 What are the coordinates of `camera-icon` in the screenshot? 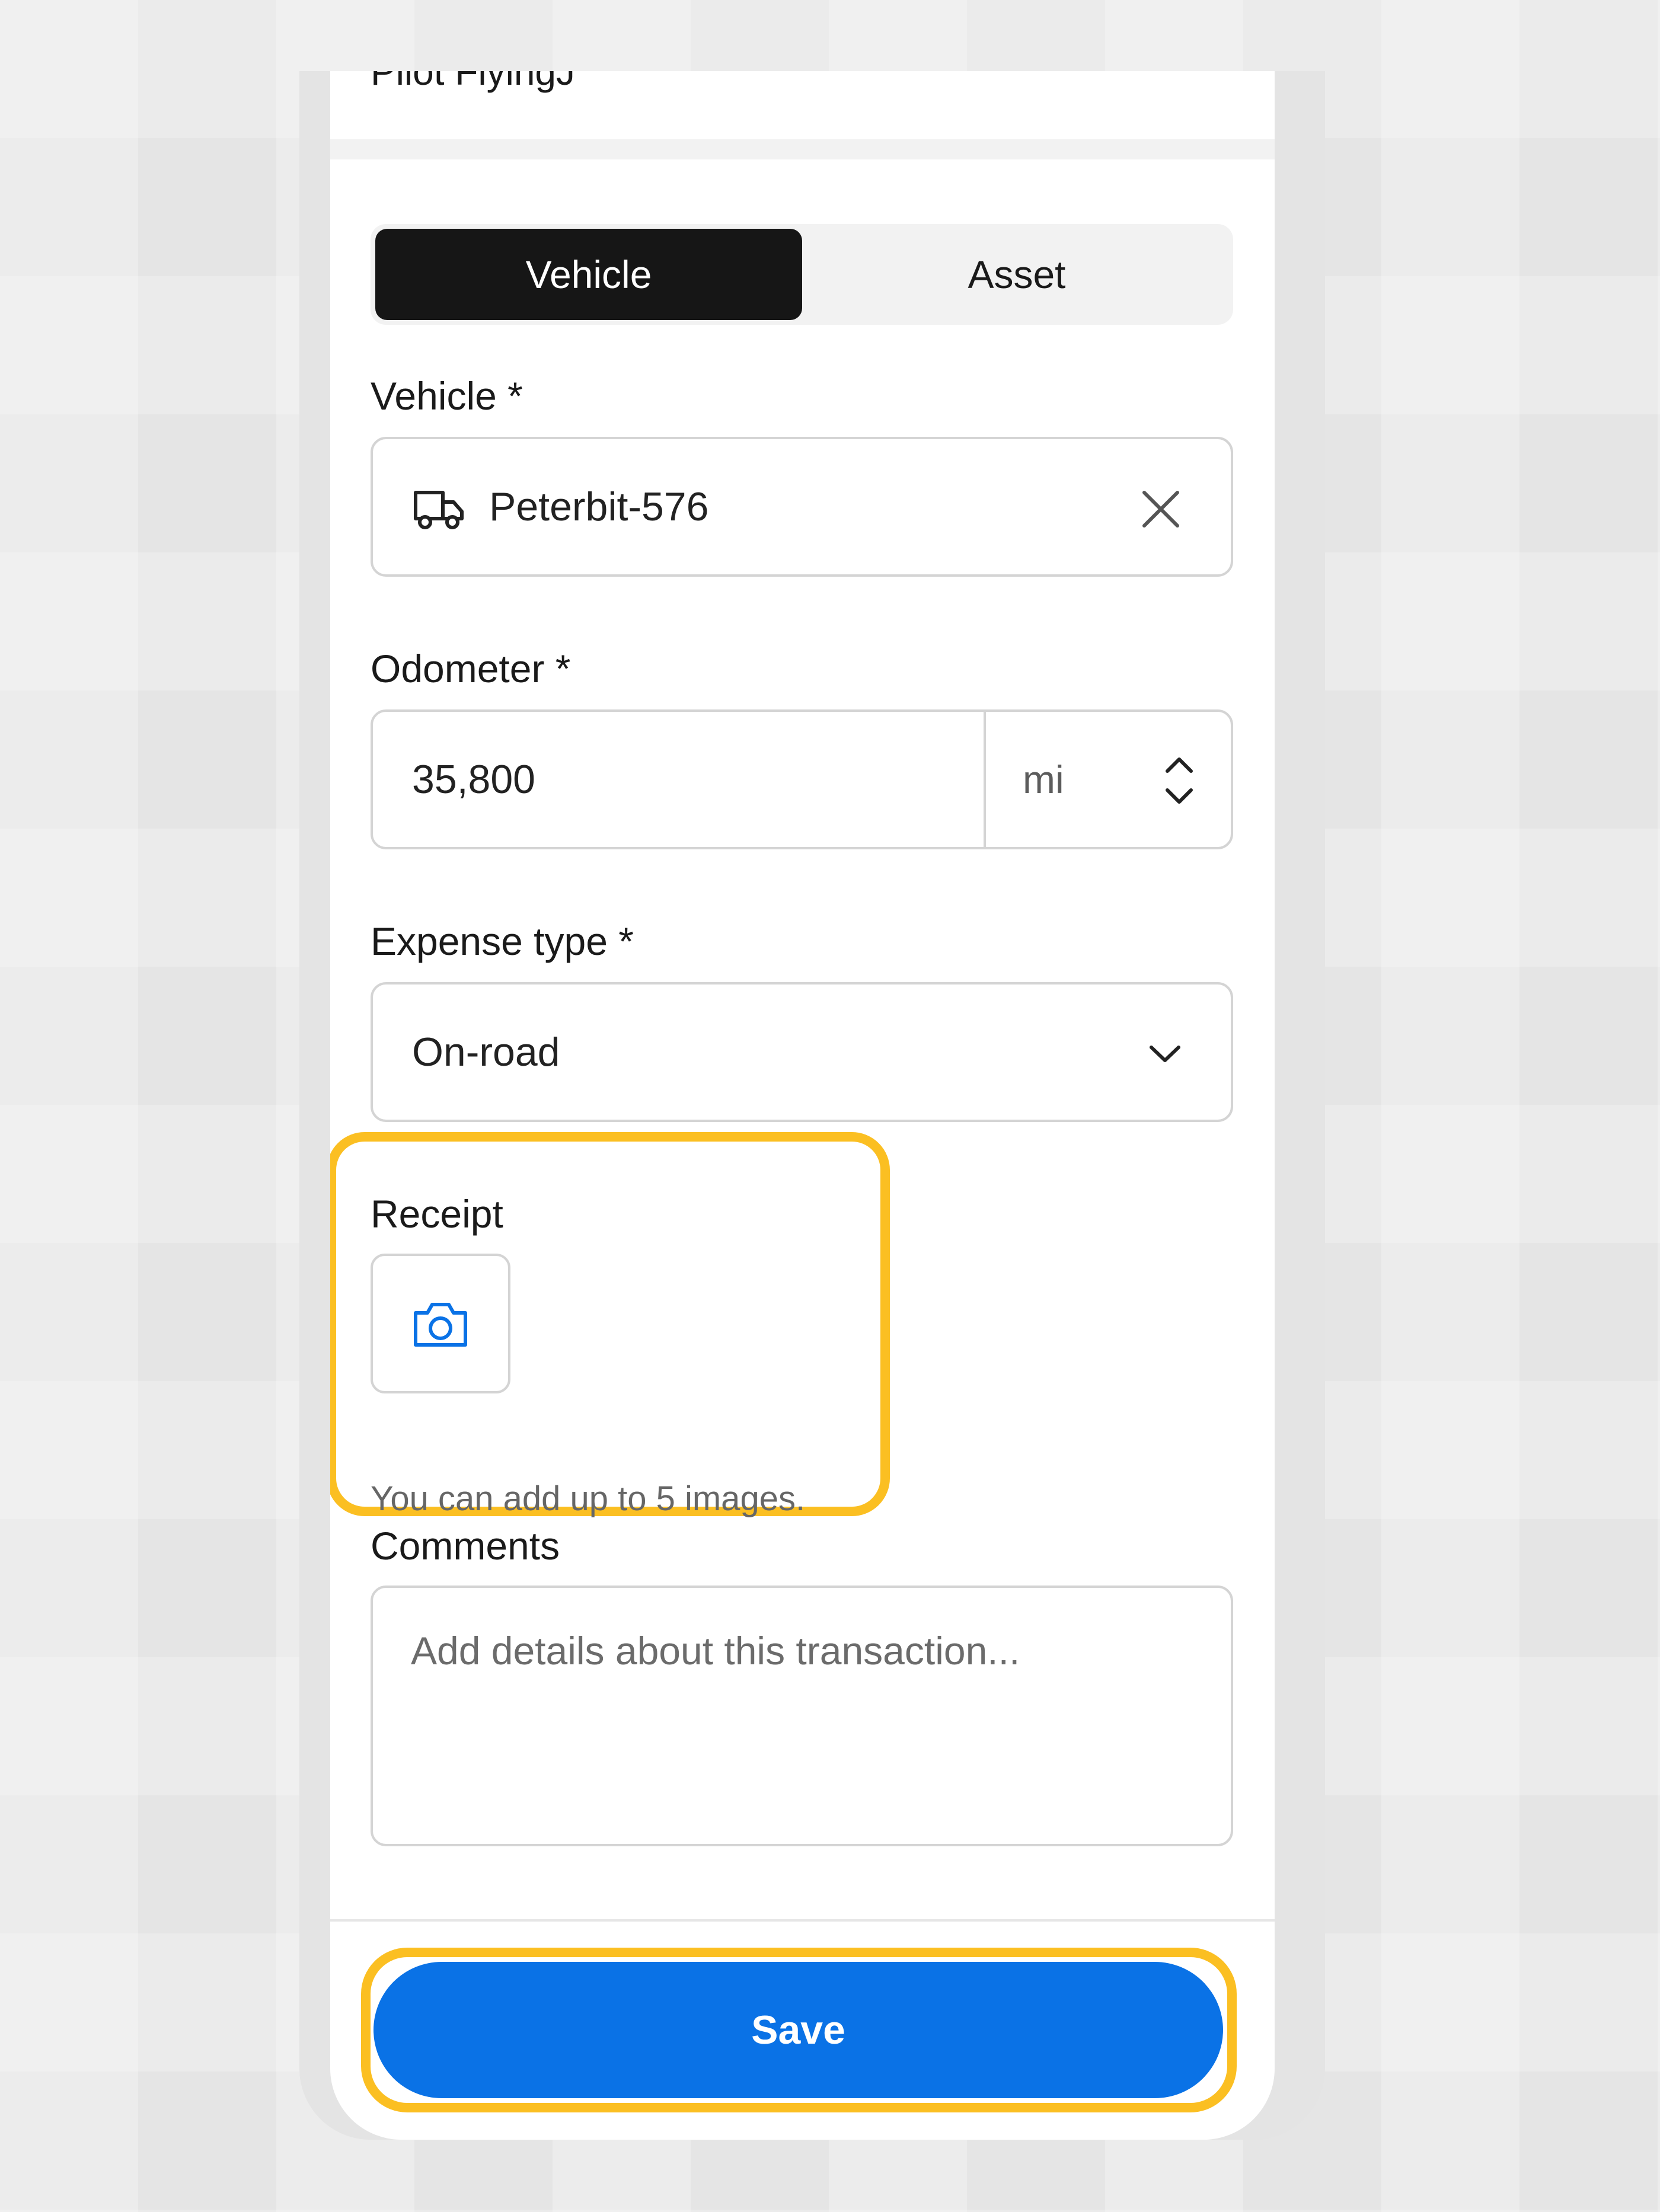 It's located at (440, 1325).